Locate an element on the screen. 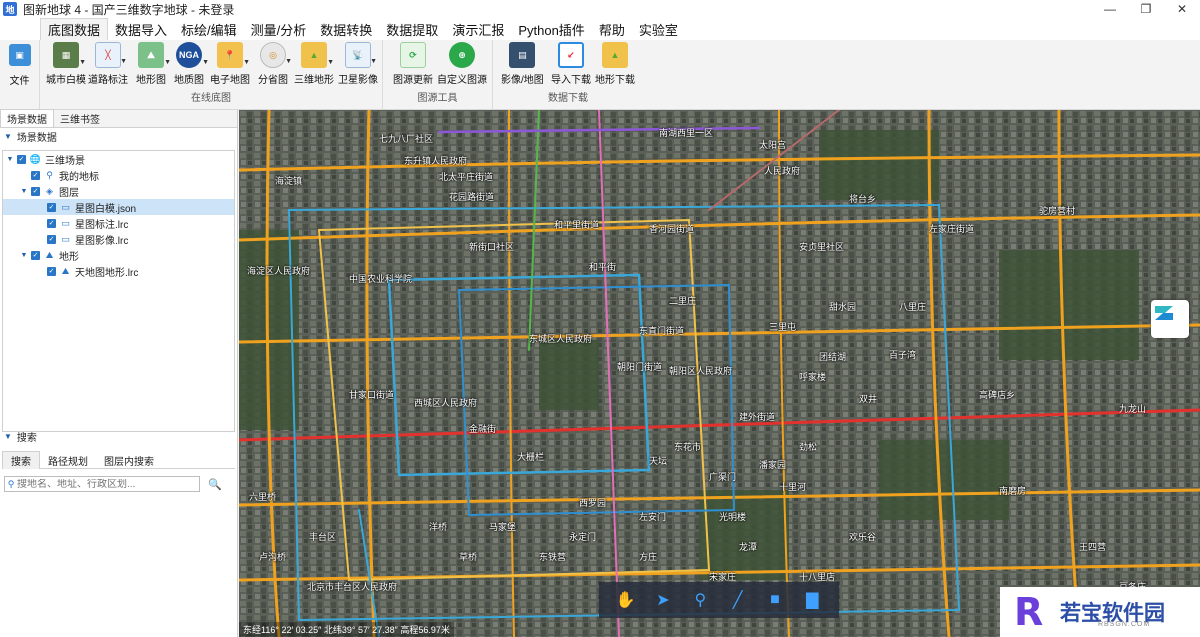  minimize-button: — is located at coordinates (1110, 9).